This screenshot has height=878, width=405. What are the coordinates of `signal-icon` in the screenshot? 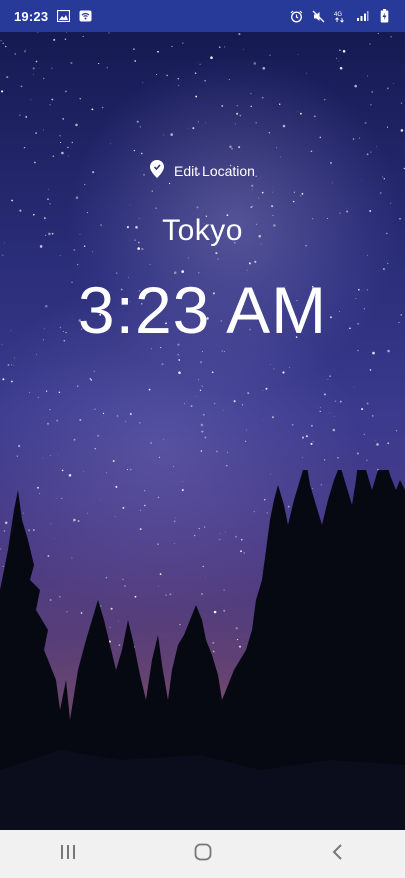 It's located at (362, 16).